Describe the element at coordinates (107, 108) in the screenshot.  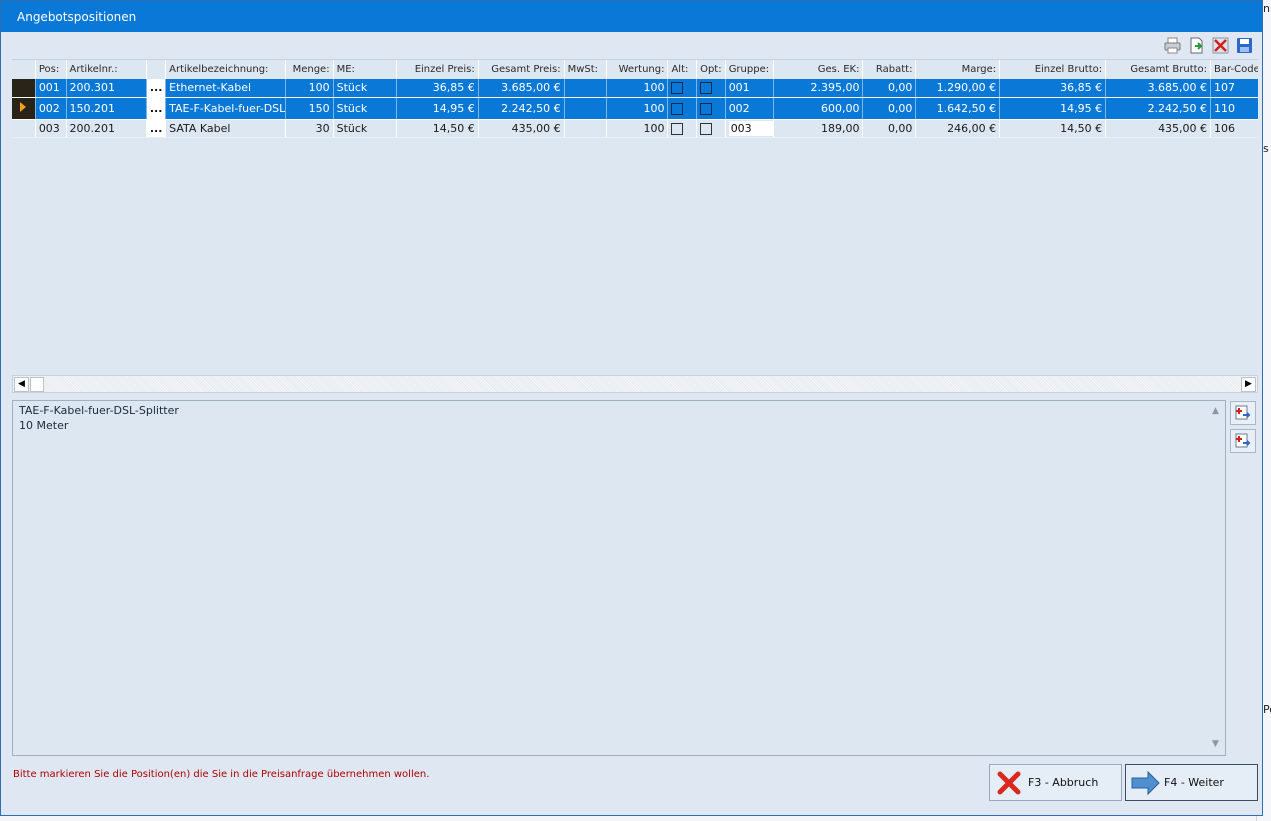
I see `cell-artnr: 150.201` at that location.